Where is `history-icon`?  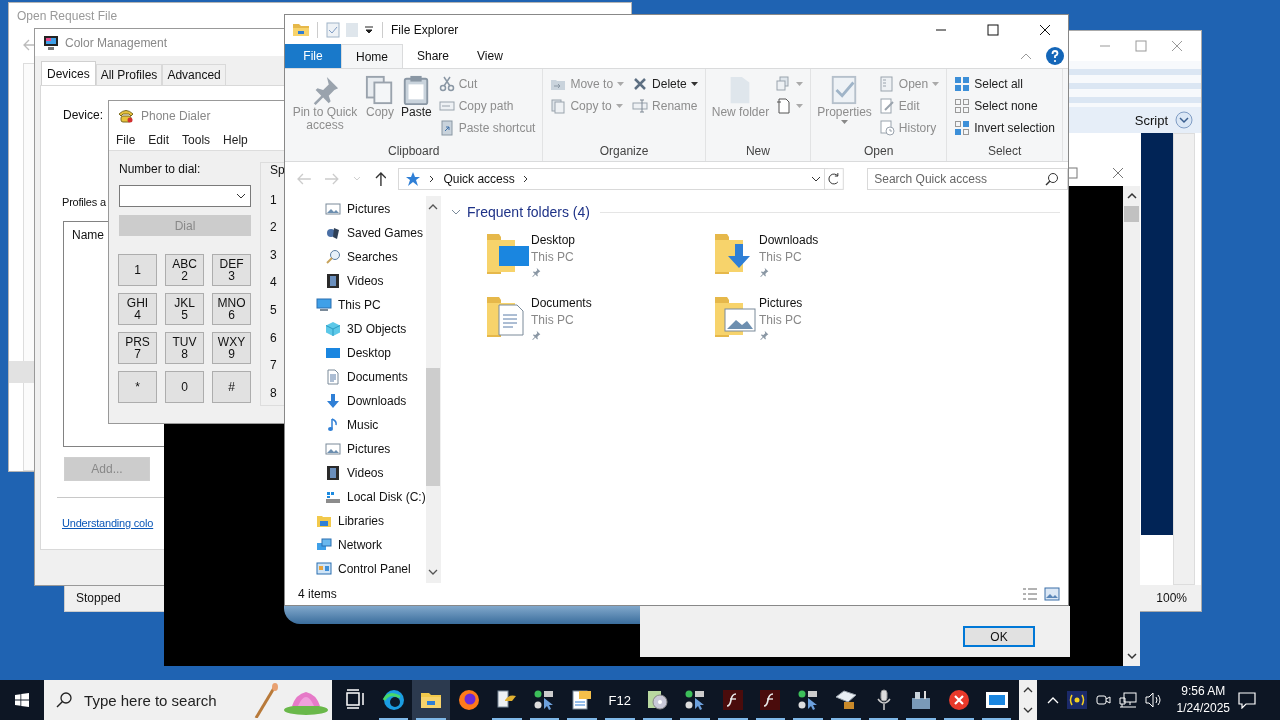
history-icon is located at coordinates (886, 128).